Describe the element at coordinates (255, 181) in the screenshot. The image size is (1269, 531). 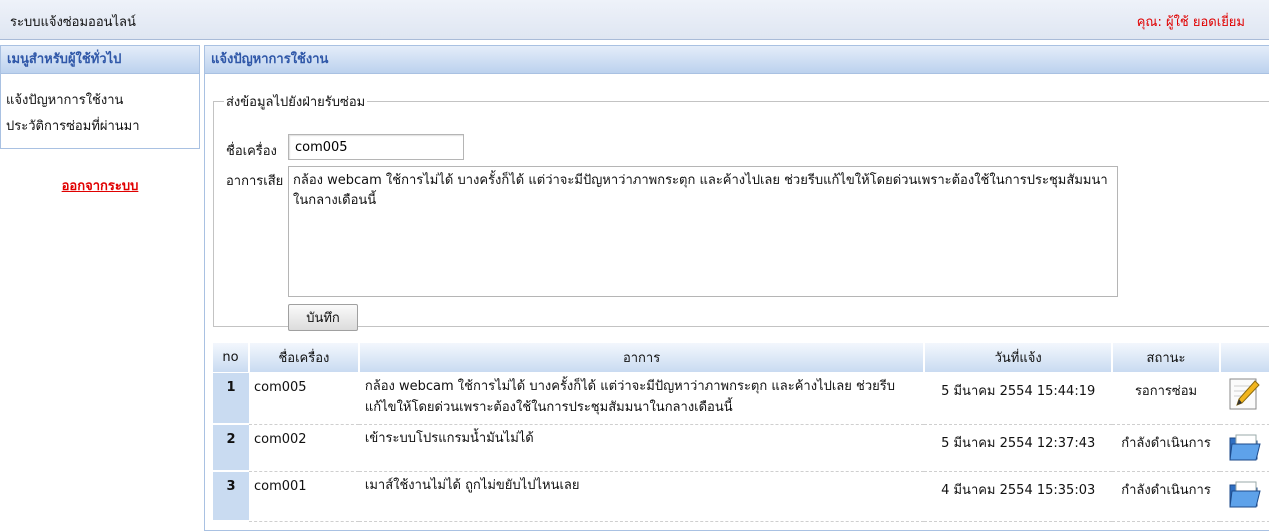
I see `symptom-label: อาการเสีย` at that location.